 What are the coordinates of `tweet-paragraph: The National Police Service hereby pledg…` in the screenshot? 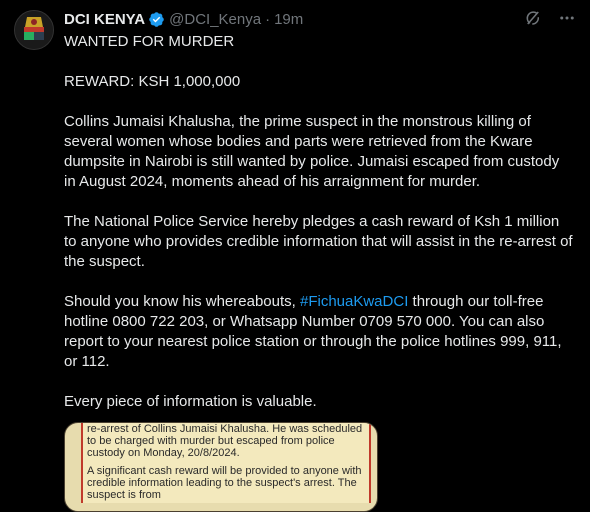 It's located at (320, 241).